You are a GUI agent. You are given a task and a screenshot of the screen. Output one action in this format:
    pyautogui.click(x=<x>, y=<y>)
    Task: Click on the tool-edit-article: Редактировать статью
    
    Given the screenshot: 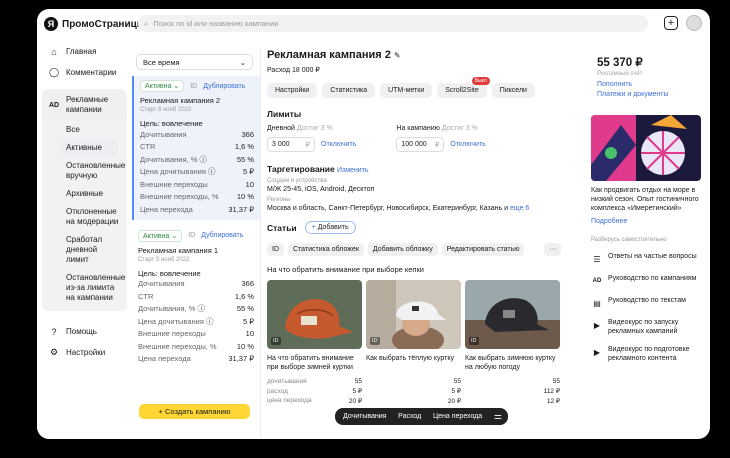 What is the action you would take?
    pyautogui.click(x=483, y=249)
    